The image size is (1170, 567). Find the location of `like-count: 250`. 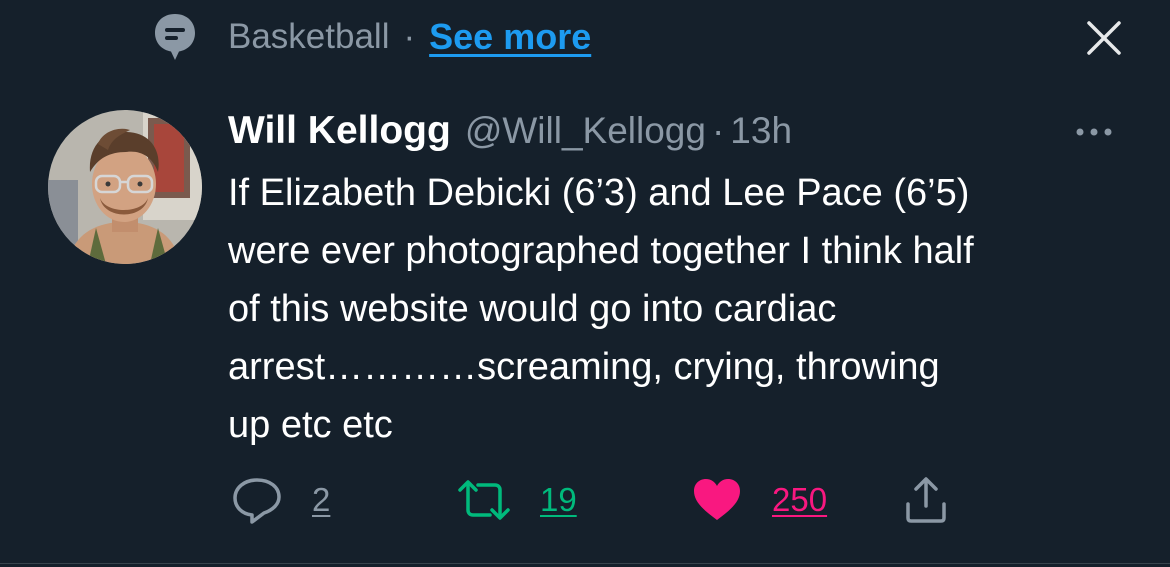

like-count: 250 is located at coordinates (800, 499).